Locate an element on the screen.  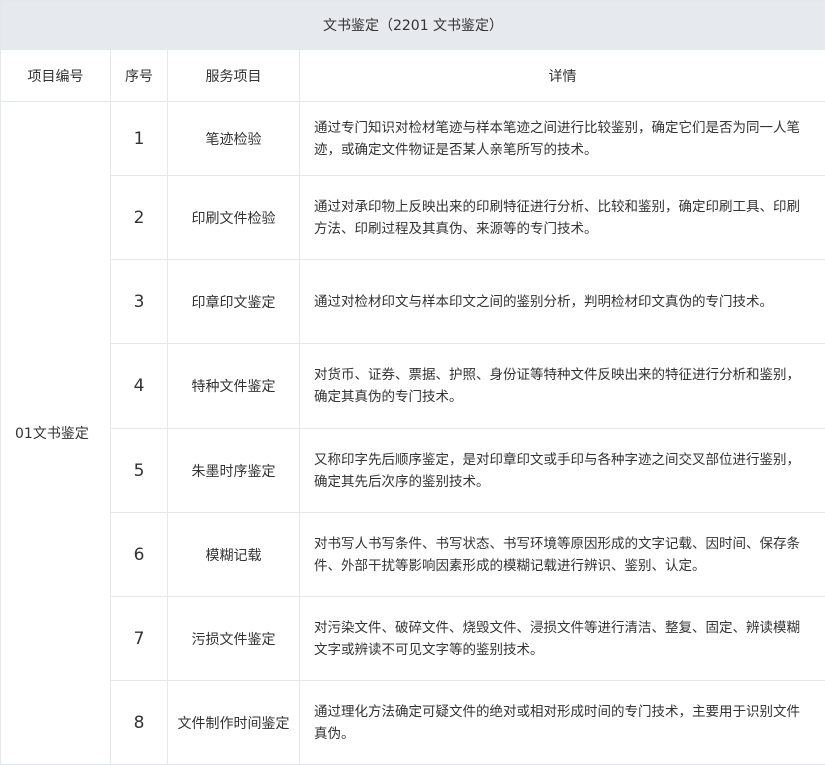
row-service: 印章印文鉴定 is located at coordinates (234, 302).